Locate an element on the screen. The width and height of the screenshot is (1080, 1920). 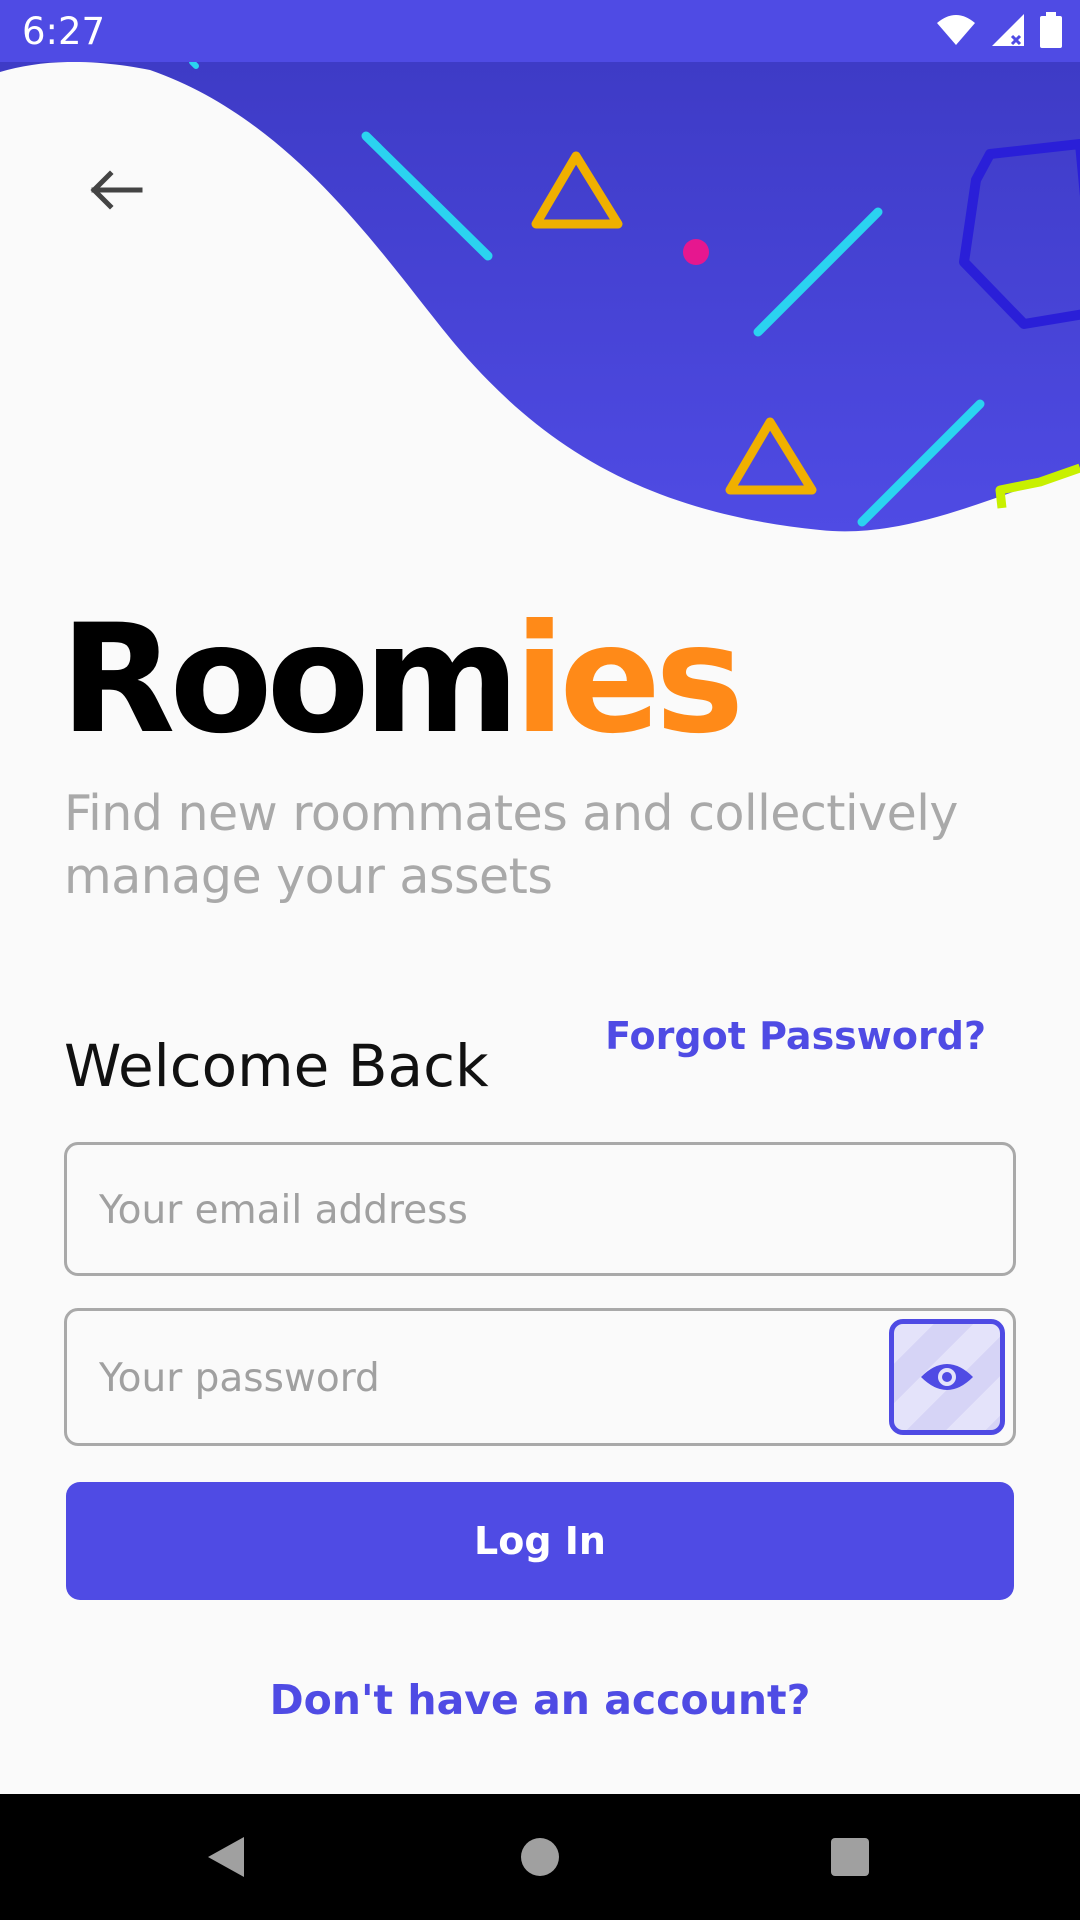
nav-home-button is located at coordinates (540, 1857).